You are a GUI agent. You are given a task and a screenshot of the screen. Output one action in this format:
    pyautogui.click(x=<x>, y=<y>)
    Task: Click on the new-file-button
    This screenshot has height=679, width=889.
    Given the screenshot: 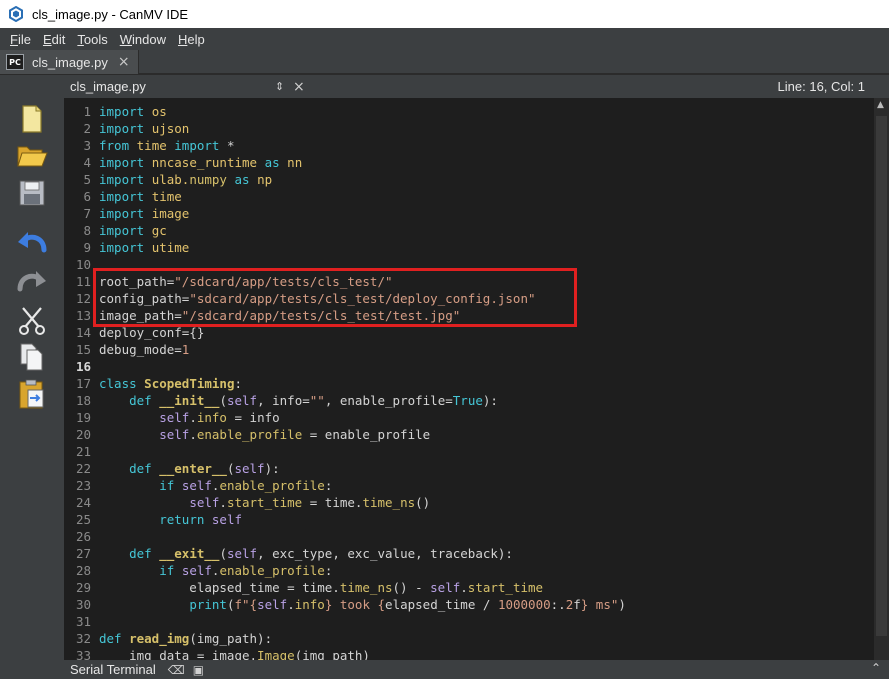 What is the action you would take?
    pyautogui.click(x=32, y=119)
    